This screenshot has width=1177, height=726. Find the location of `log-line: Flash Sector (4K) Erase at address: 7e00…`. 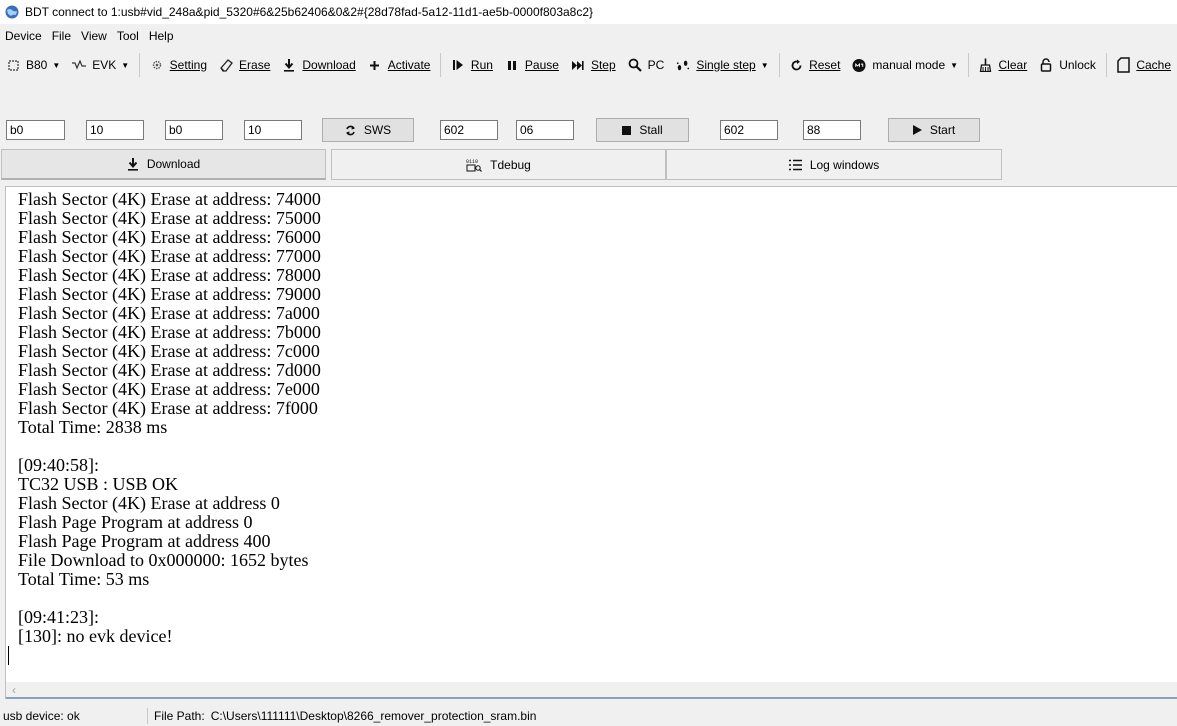

log-line: Flash Sector (4K) Erase at address: 7e00… is located at coordinates (169, 389).